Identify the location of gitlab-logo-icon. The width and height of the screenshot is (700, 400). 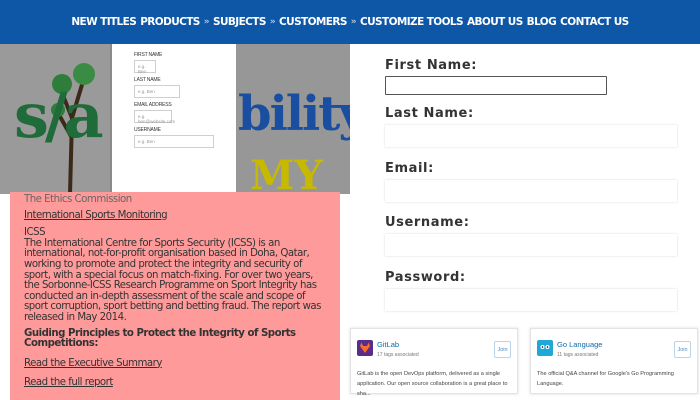
(365, 348).